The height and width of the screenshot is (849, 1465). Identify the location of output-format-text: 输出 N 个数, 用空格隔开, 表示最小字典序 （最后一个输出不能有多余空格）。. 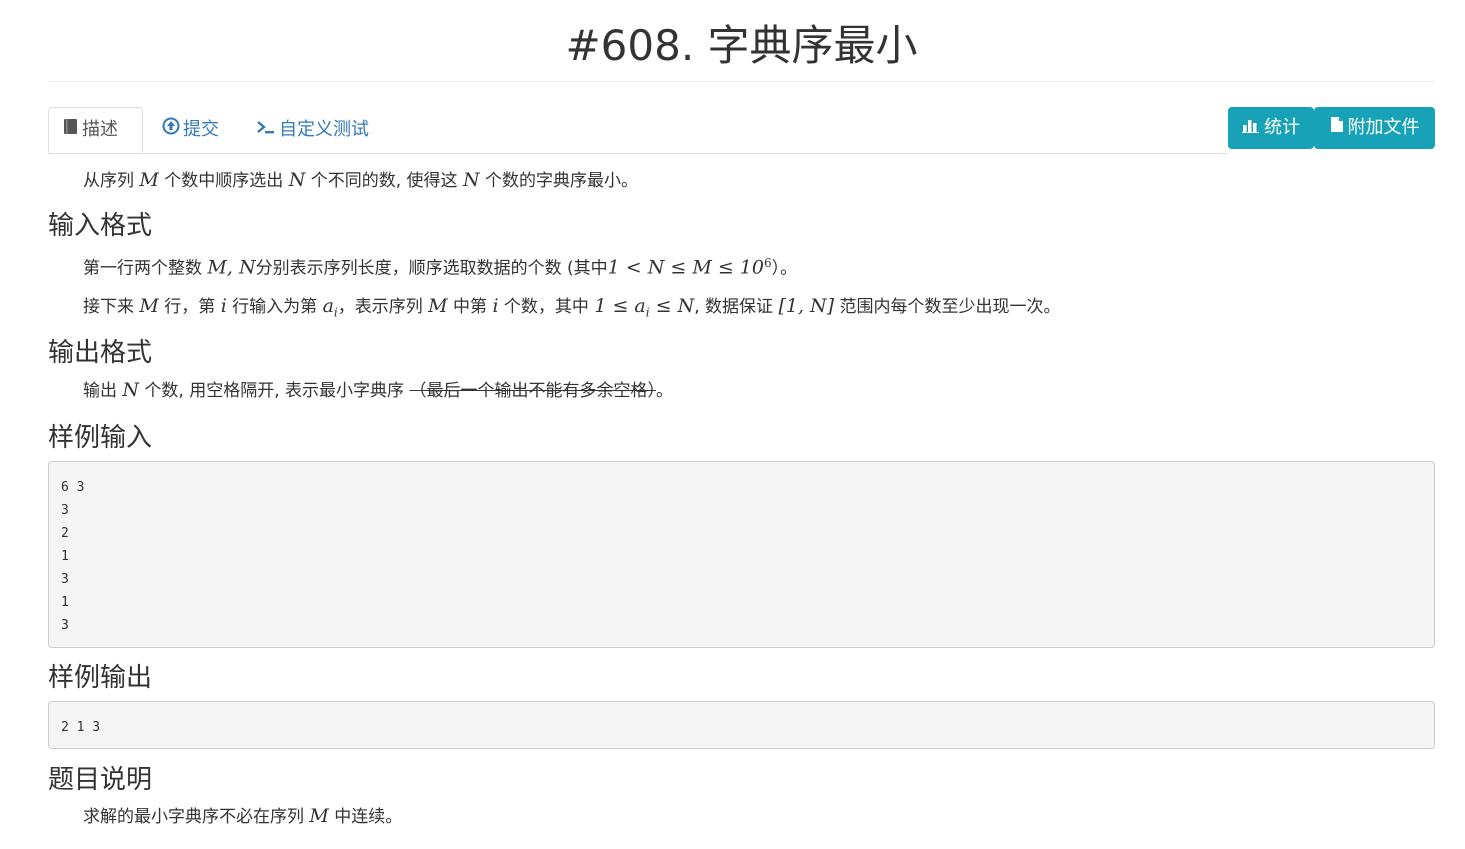
(378, 390).